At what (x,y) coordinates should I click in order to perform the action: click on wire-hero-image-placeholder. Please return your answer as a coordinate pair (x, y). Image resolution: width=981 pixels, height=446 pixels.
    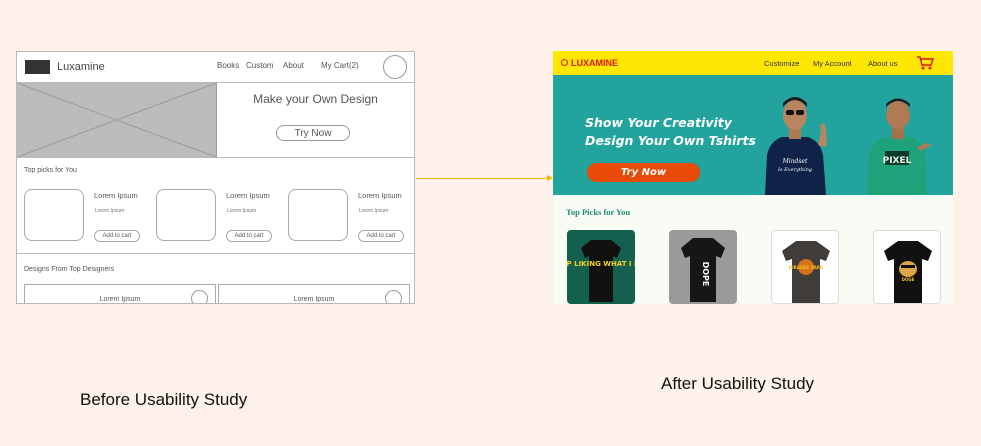
    Looking at the image, I should click on (117, 120).